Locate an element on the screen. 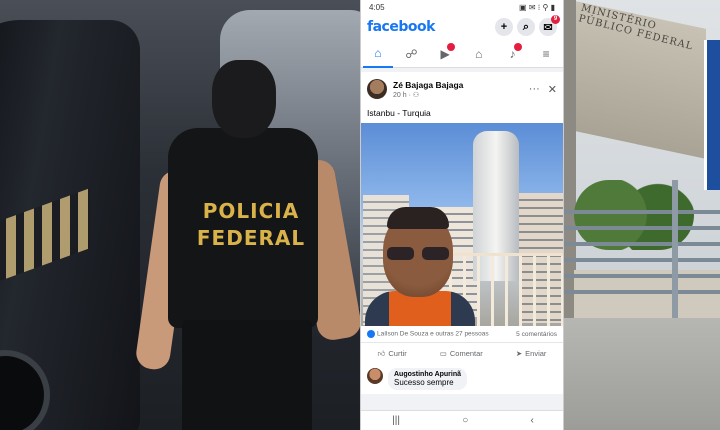 Image resolution: width=720 pixels, height=430 pixels. like-label: Curtir is located at coordinates (397, 353).